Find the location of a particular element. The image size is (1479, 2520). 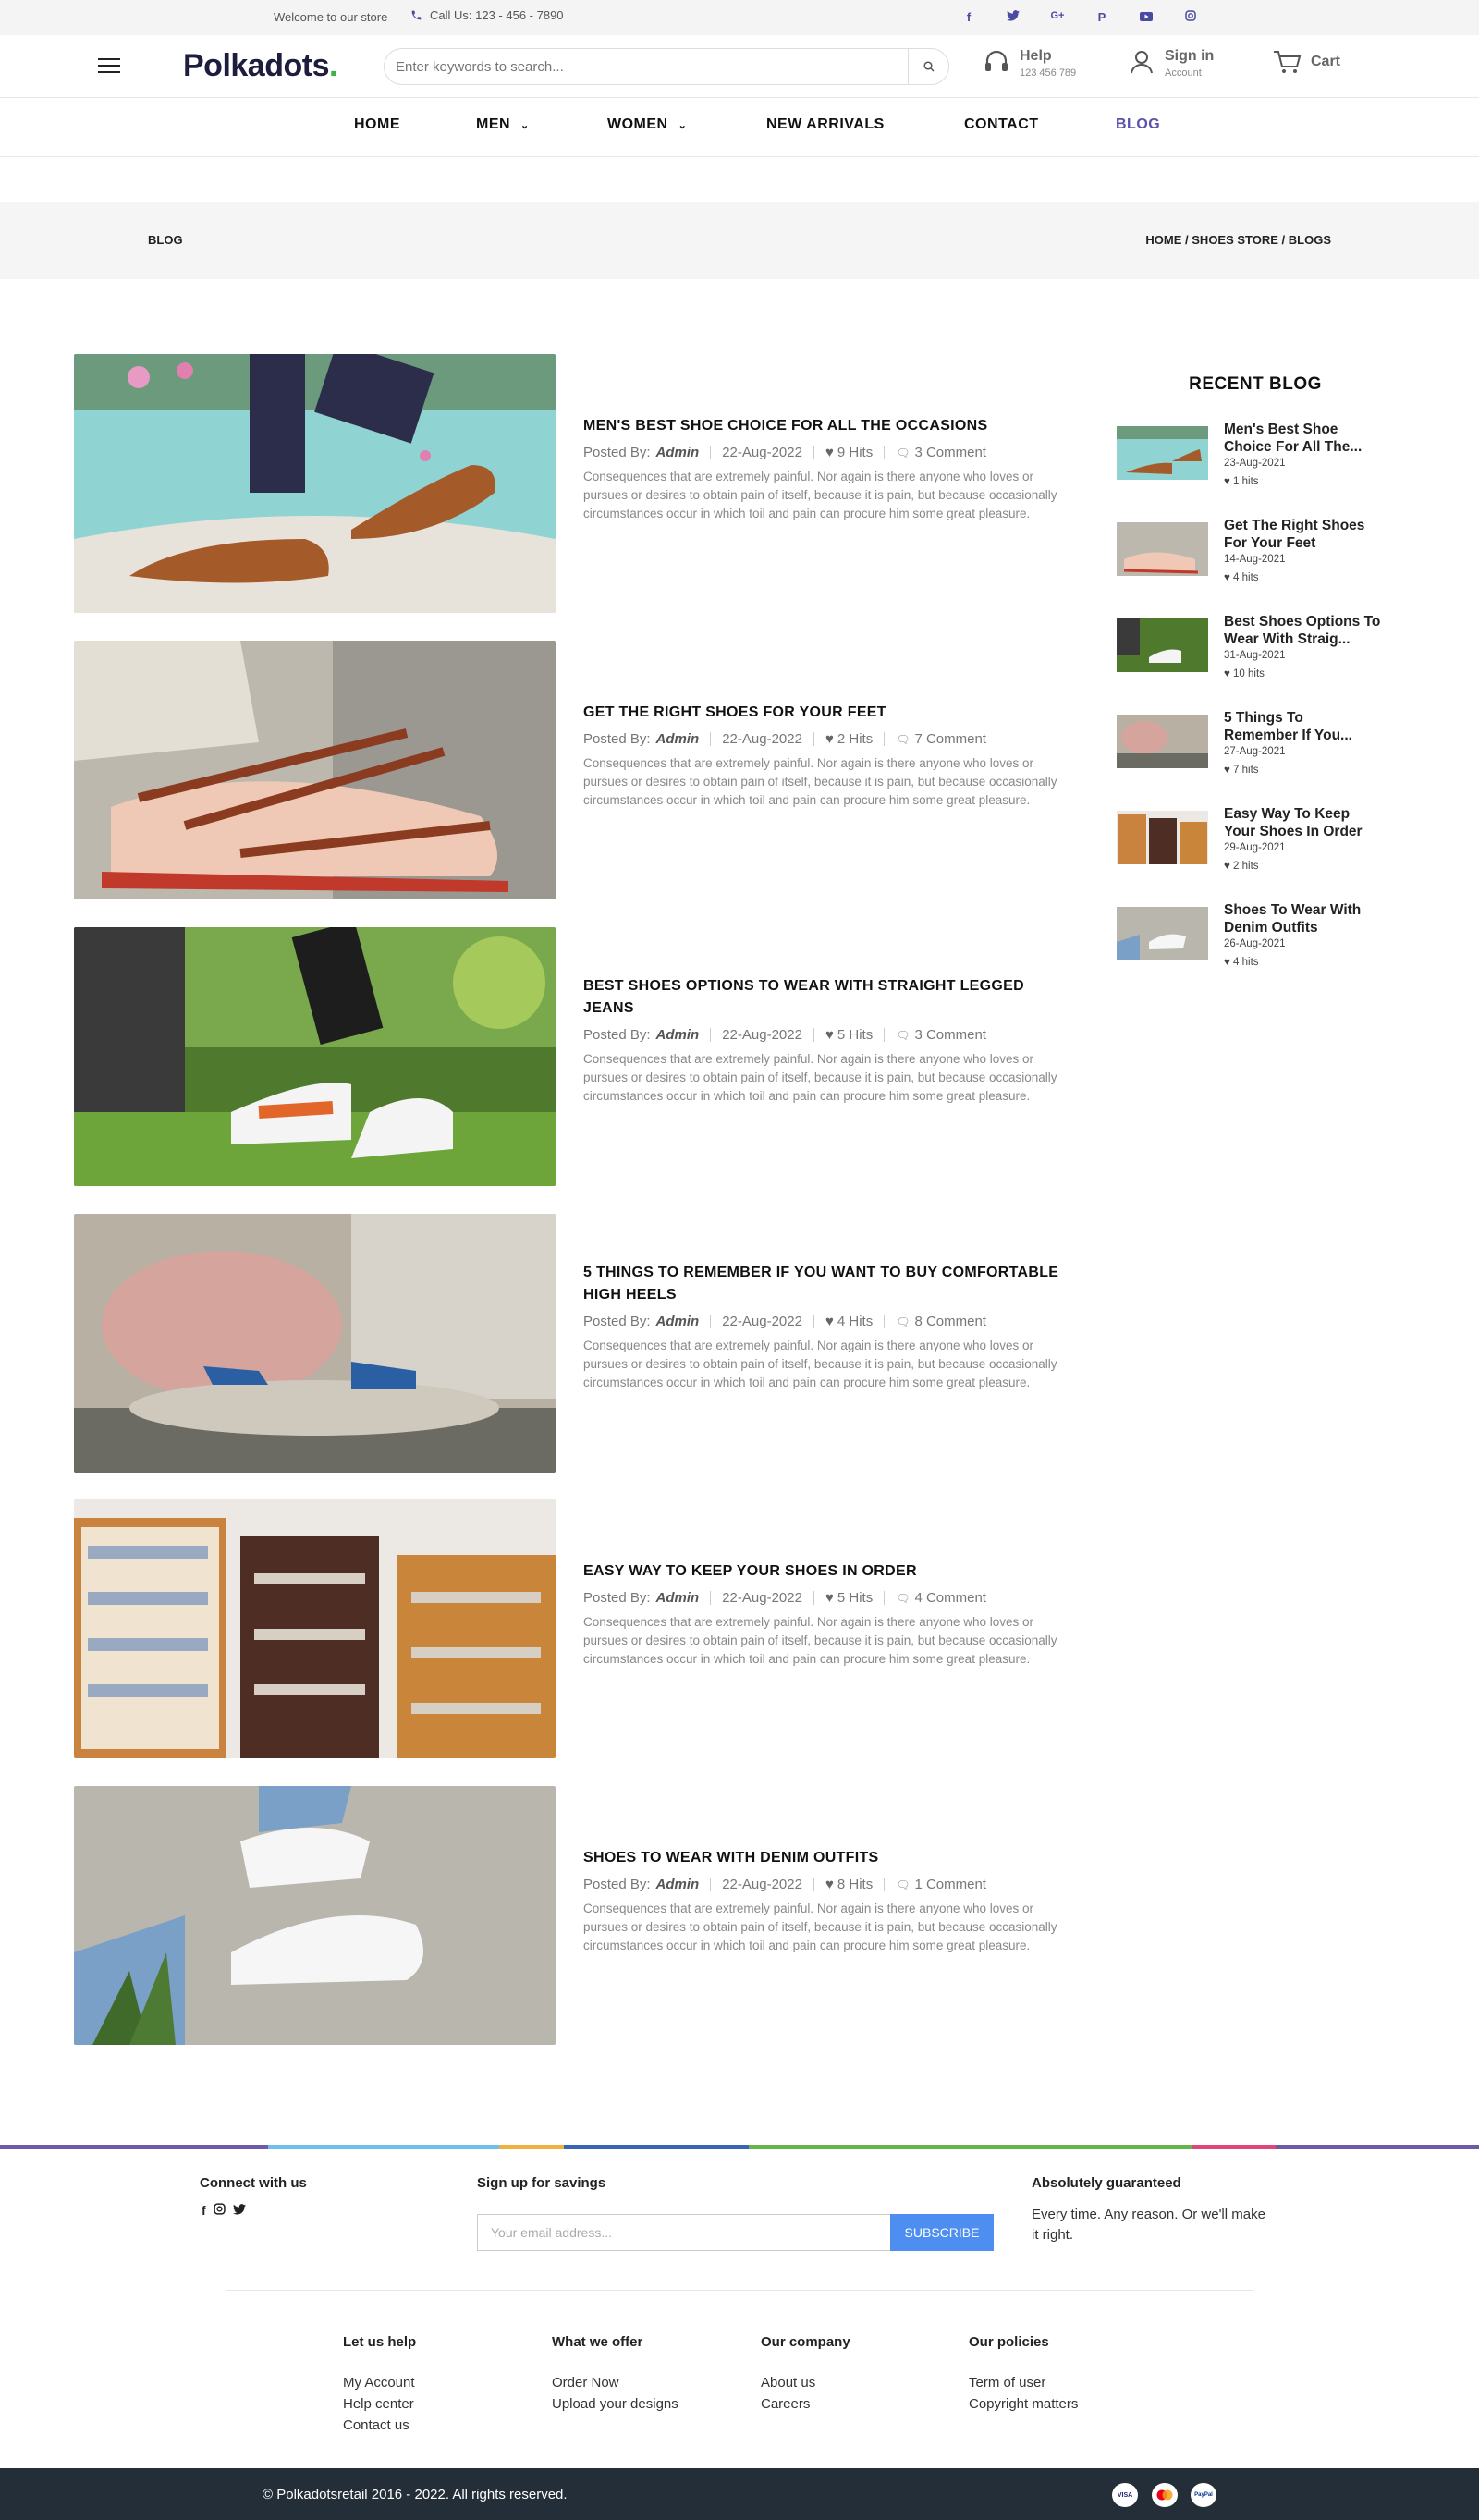

menu-icon is located at coordinates (109, 65).